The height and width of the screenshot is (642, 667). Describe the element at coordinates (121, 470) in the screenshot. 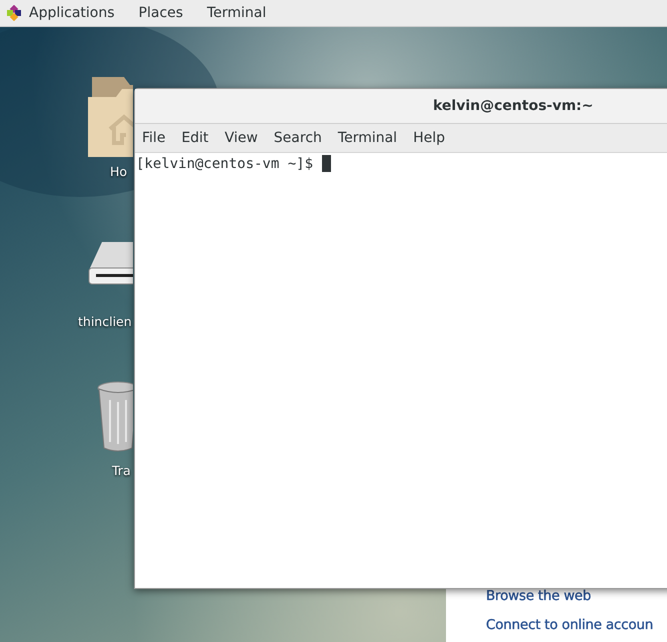

I see `desktop-icon-label: Tra` at that location.